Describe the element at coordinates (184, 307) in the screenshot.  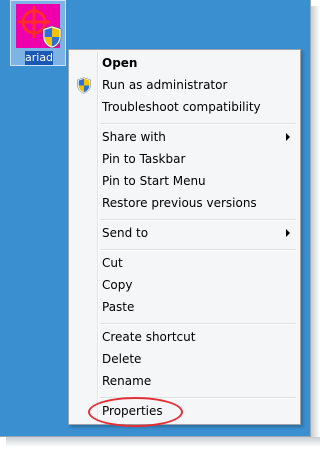
I see `menu-item-paste: Paste` at that location.